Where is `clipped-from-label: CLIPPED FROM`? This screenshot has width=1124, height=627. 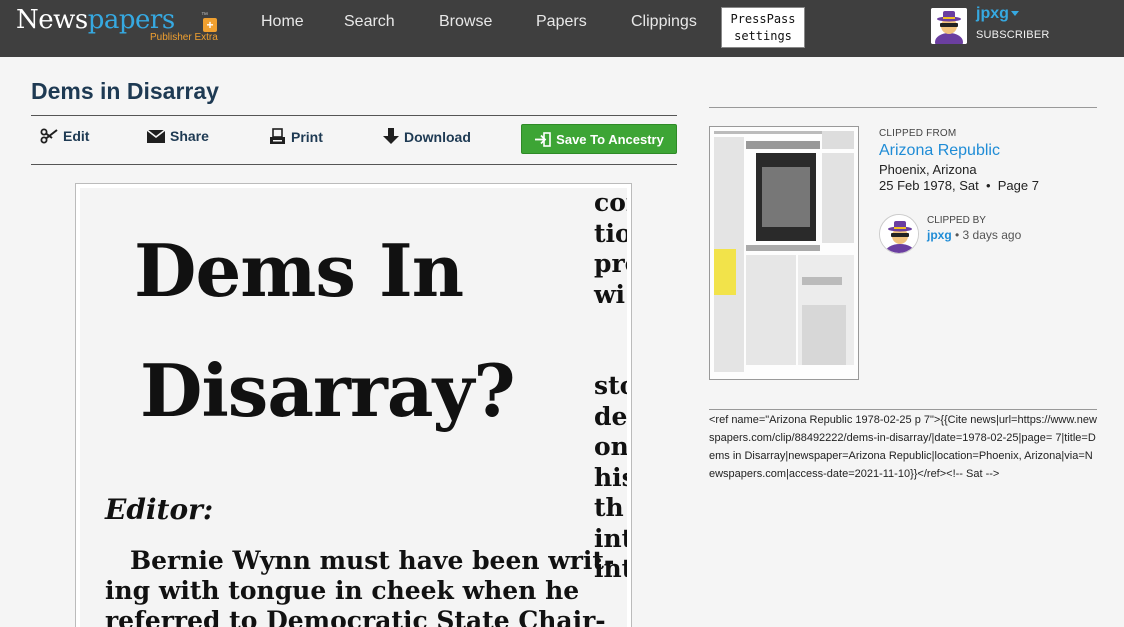 clipped-from-label: CLIPPED FROM is located at coordinates (918, 133).